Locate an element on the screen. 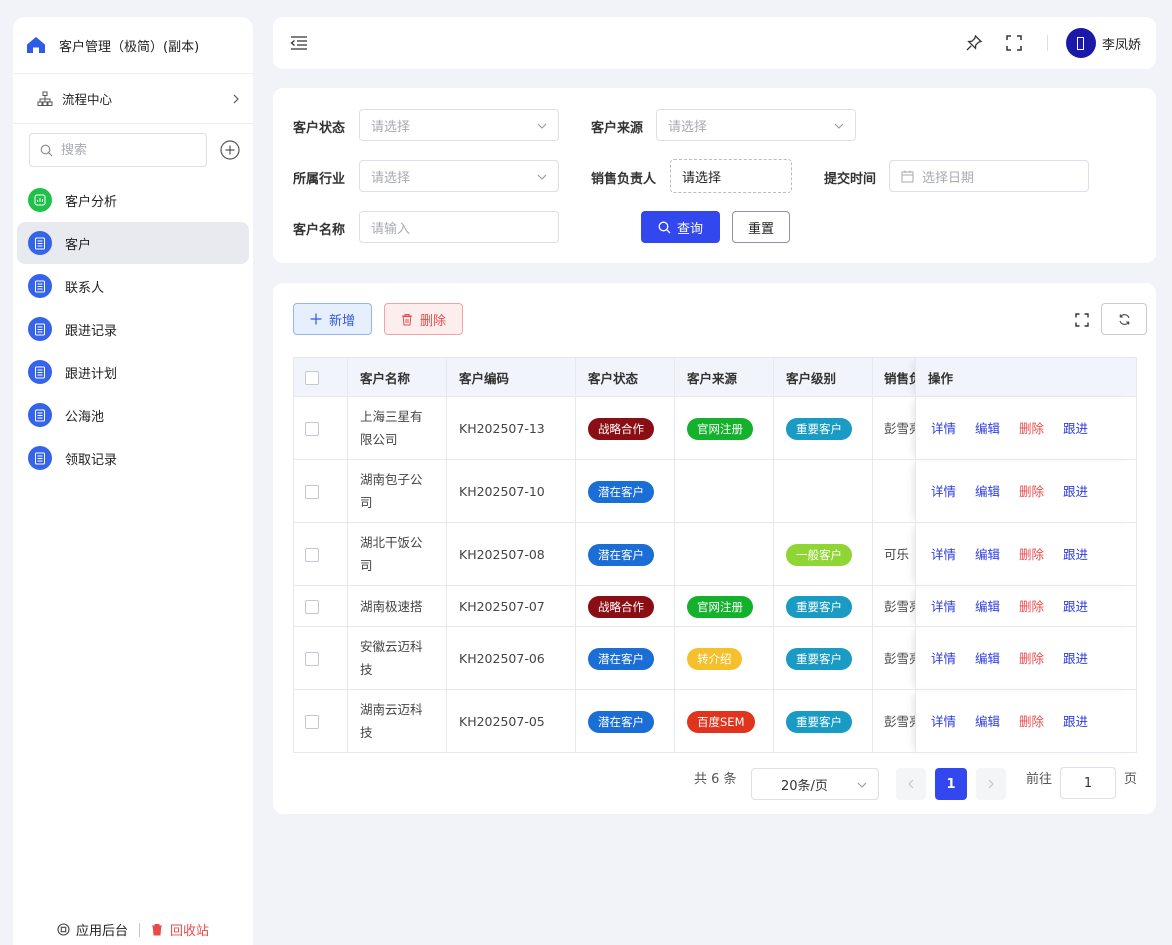 The image size is (1172, 945). customer-name-cell: 湖北干饭公司 is located at coordinates (397, 554).